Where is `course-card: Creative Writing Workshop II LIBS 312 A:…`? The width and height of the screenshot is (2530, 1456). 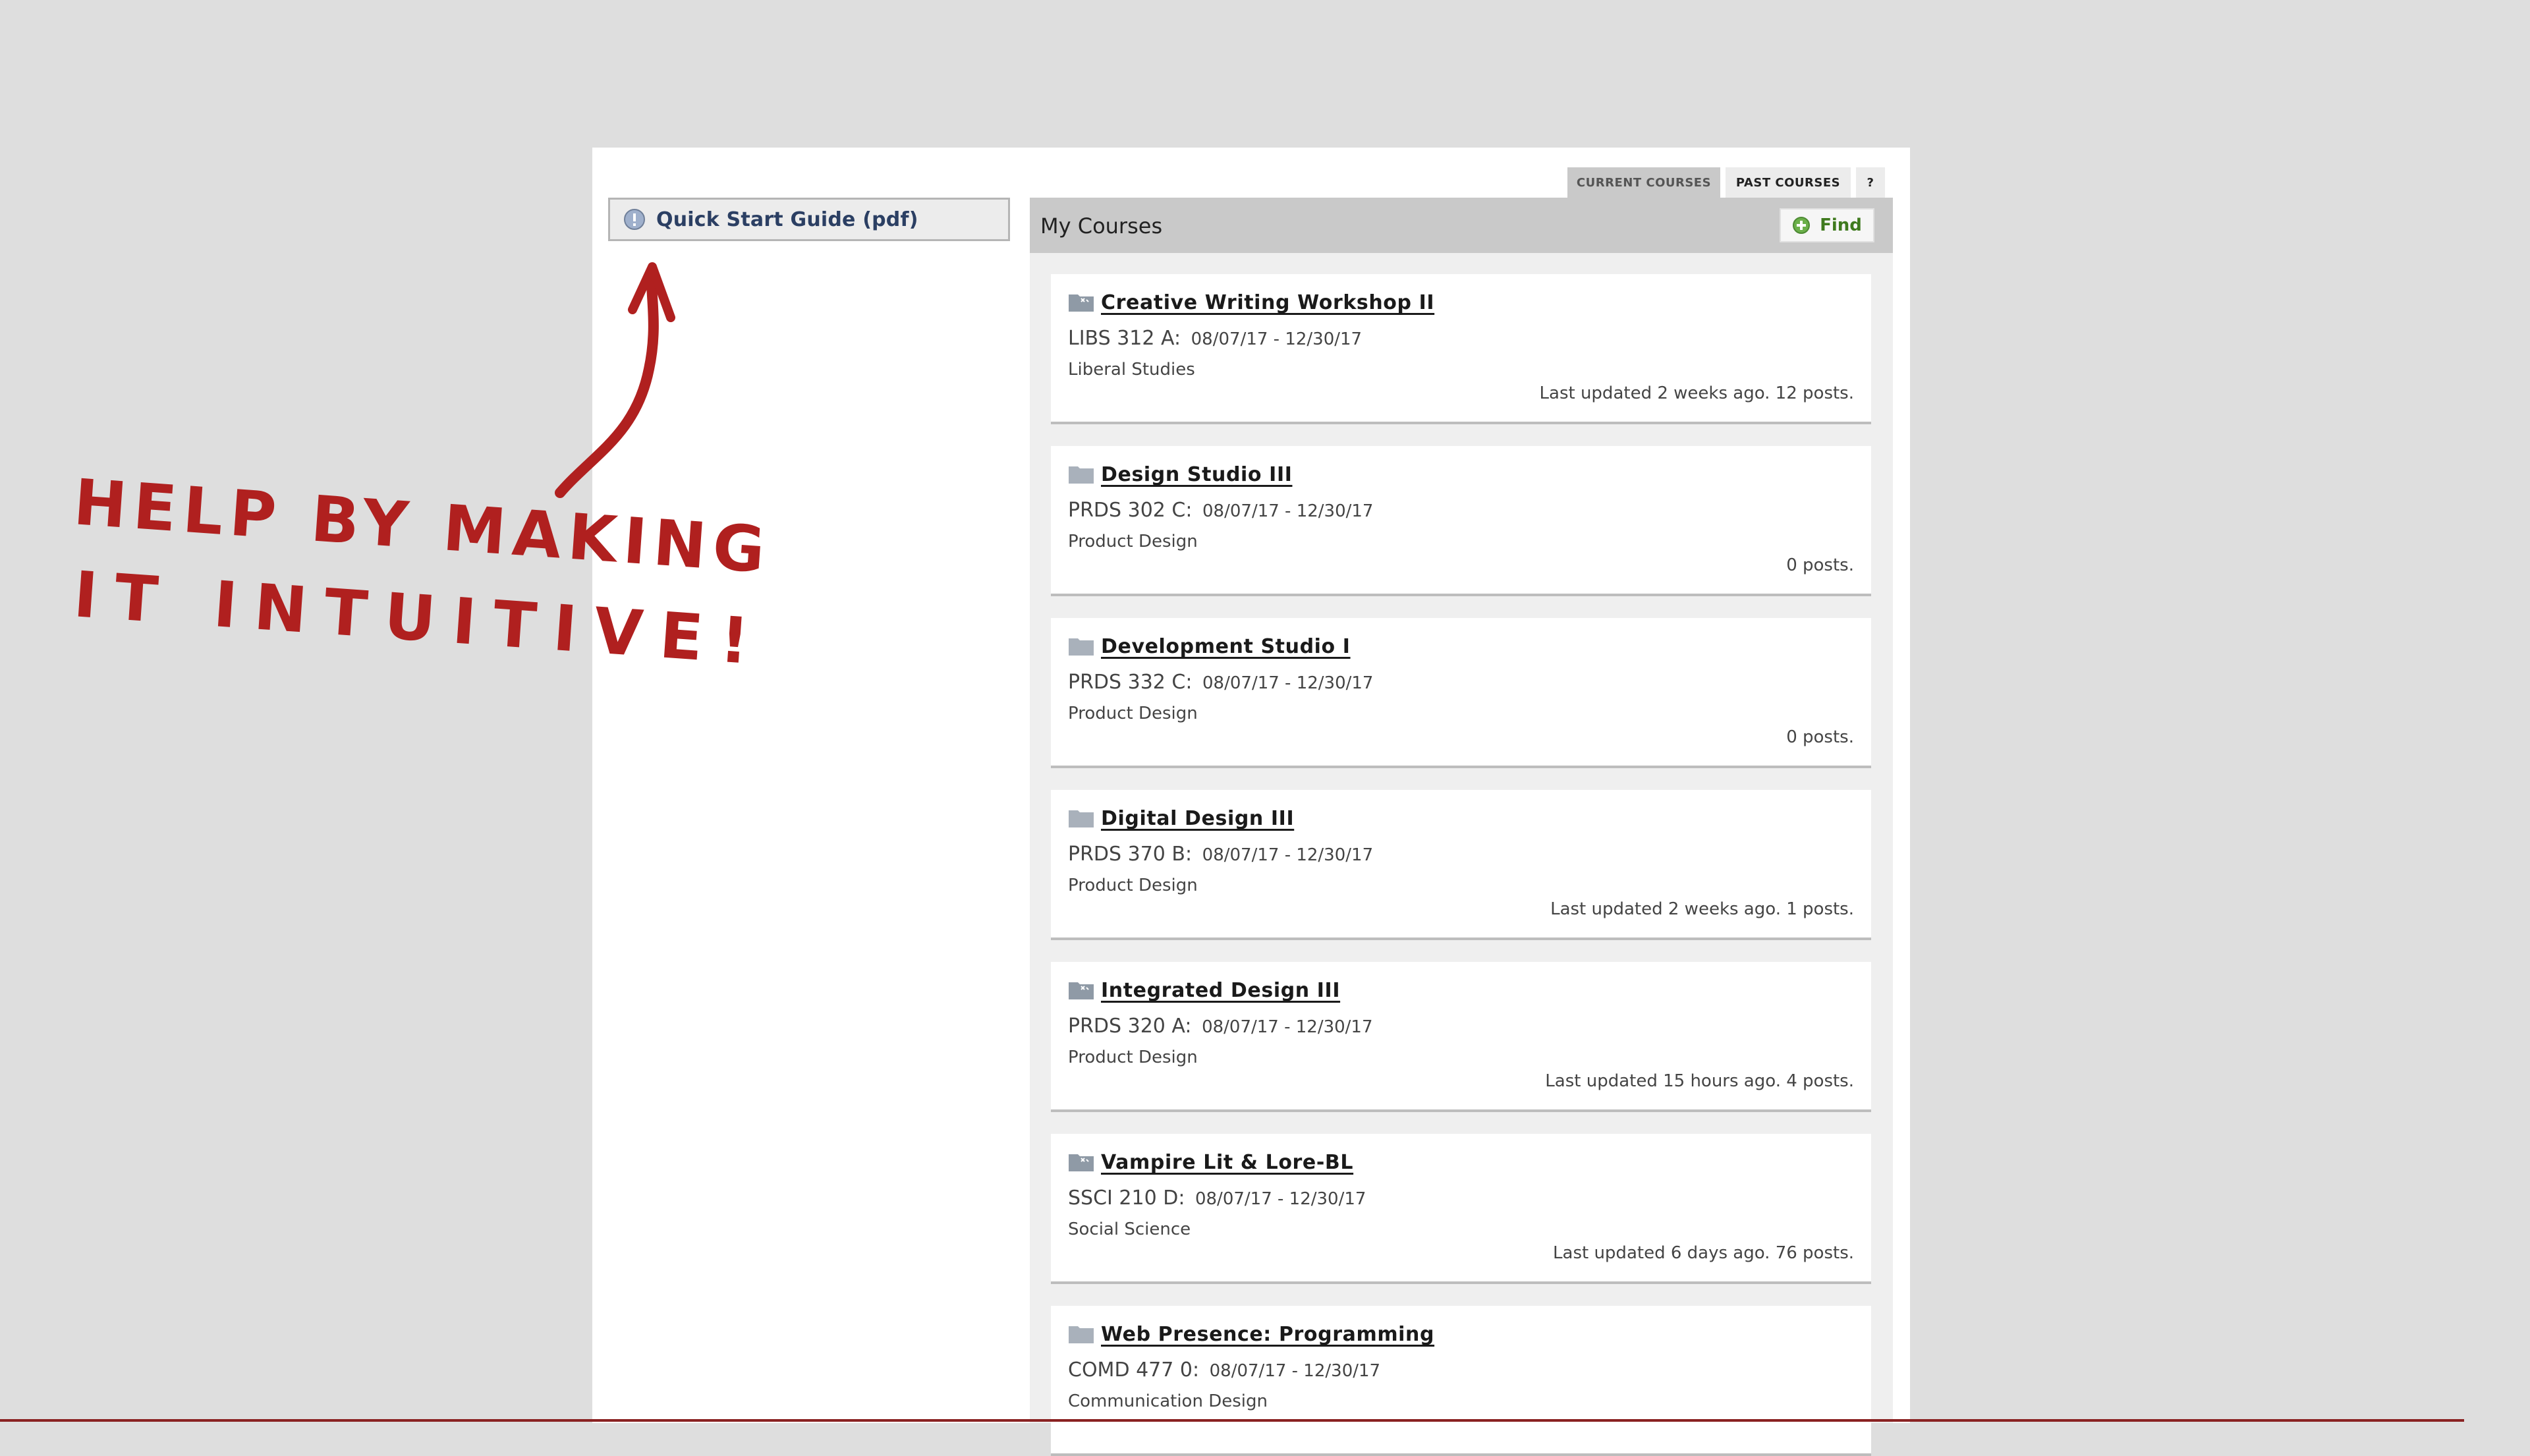
course-card: Creative Writing Workshop II LIBS 312 A:… is located at coordinates (1461, 349).